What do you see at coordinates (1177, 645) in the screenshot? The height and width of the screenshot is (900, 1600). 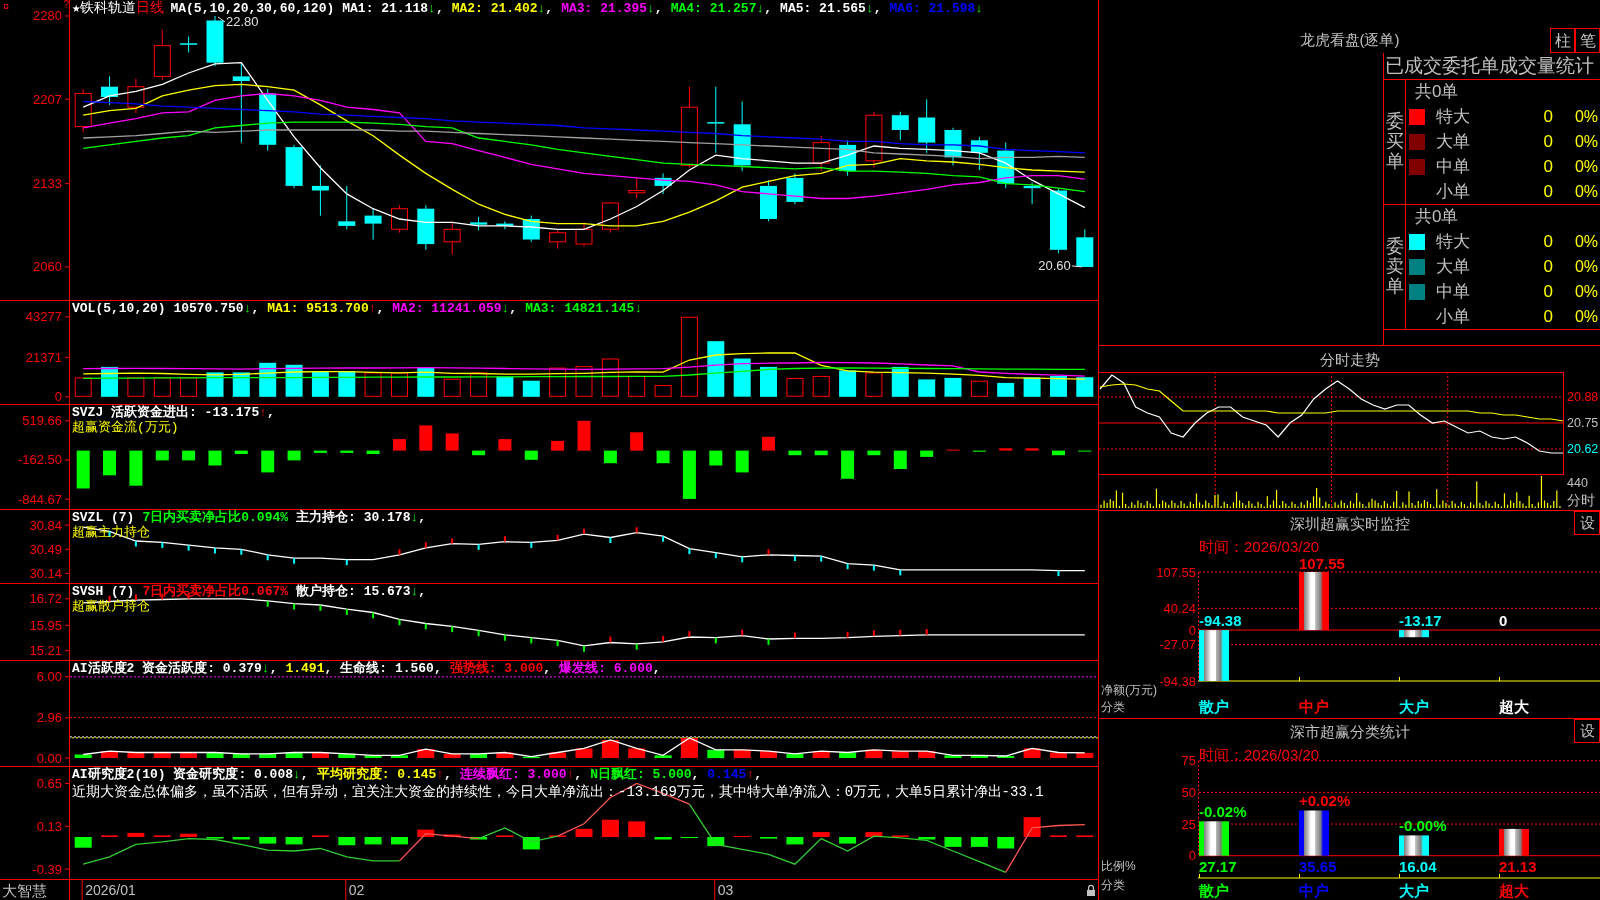 I see `axis-label: -27.07` at bounding box center [1177, 645].